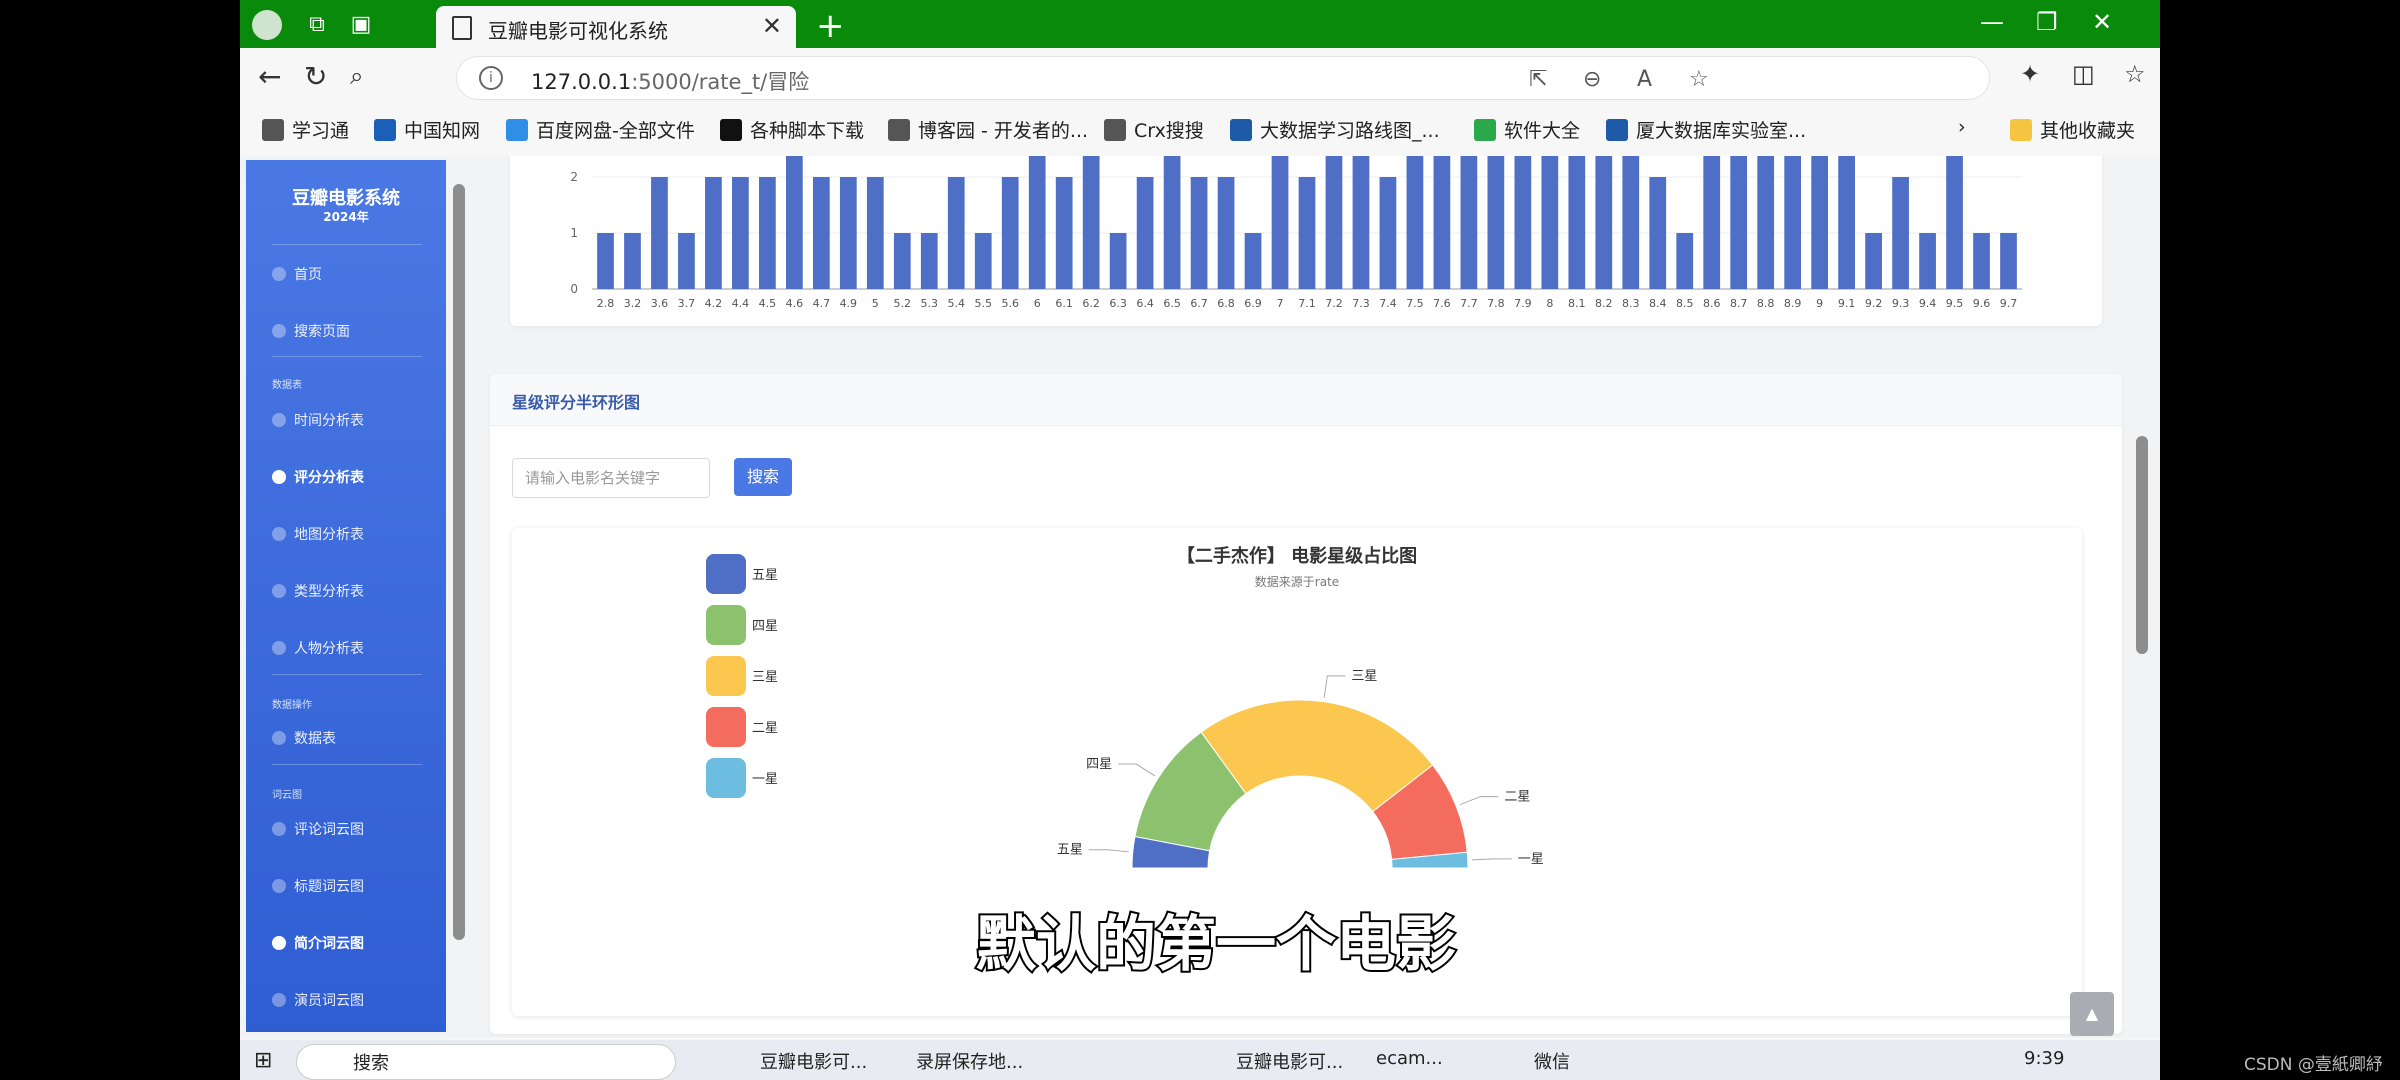 The height and width of the screenshot is (1080, 2400). Describe the element at coordinates (765, 728) in the screenshot. I see `legend-label: 二星` at that location.